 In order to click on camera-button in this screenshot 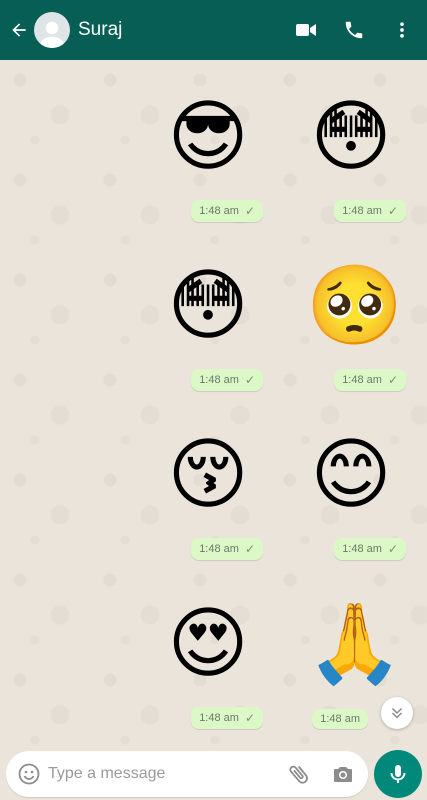, I will do `click(343, 774)`.